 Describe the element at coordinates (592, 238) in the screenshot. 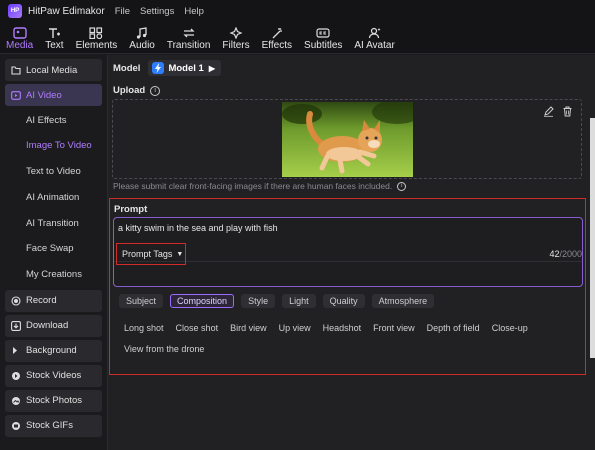

I see `preview-edge` at that location.